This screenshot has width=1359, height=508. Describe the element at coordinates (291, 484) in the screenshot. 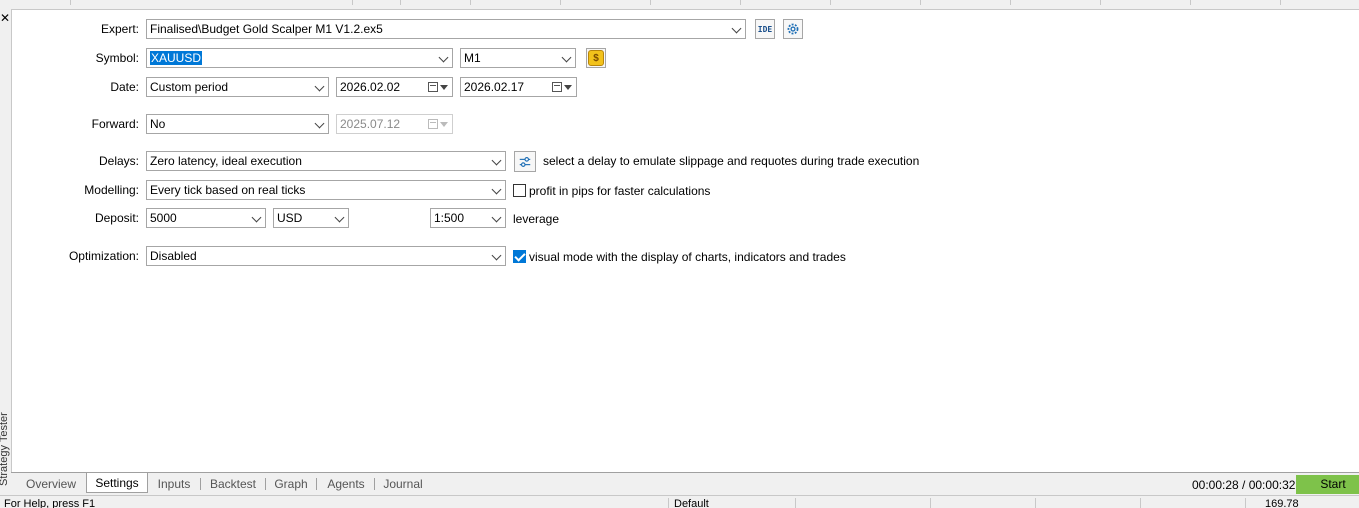

I see `tab-graph: Graph` at that location.